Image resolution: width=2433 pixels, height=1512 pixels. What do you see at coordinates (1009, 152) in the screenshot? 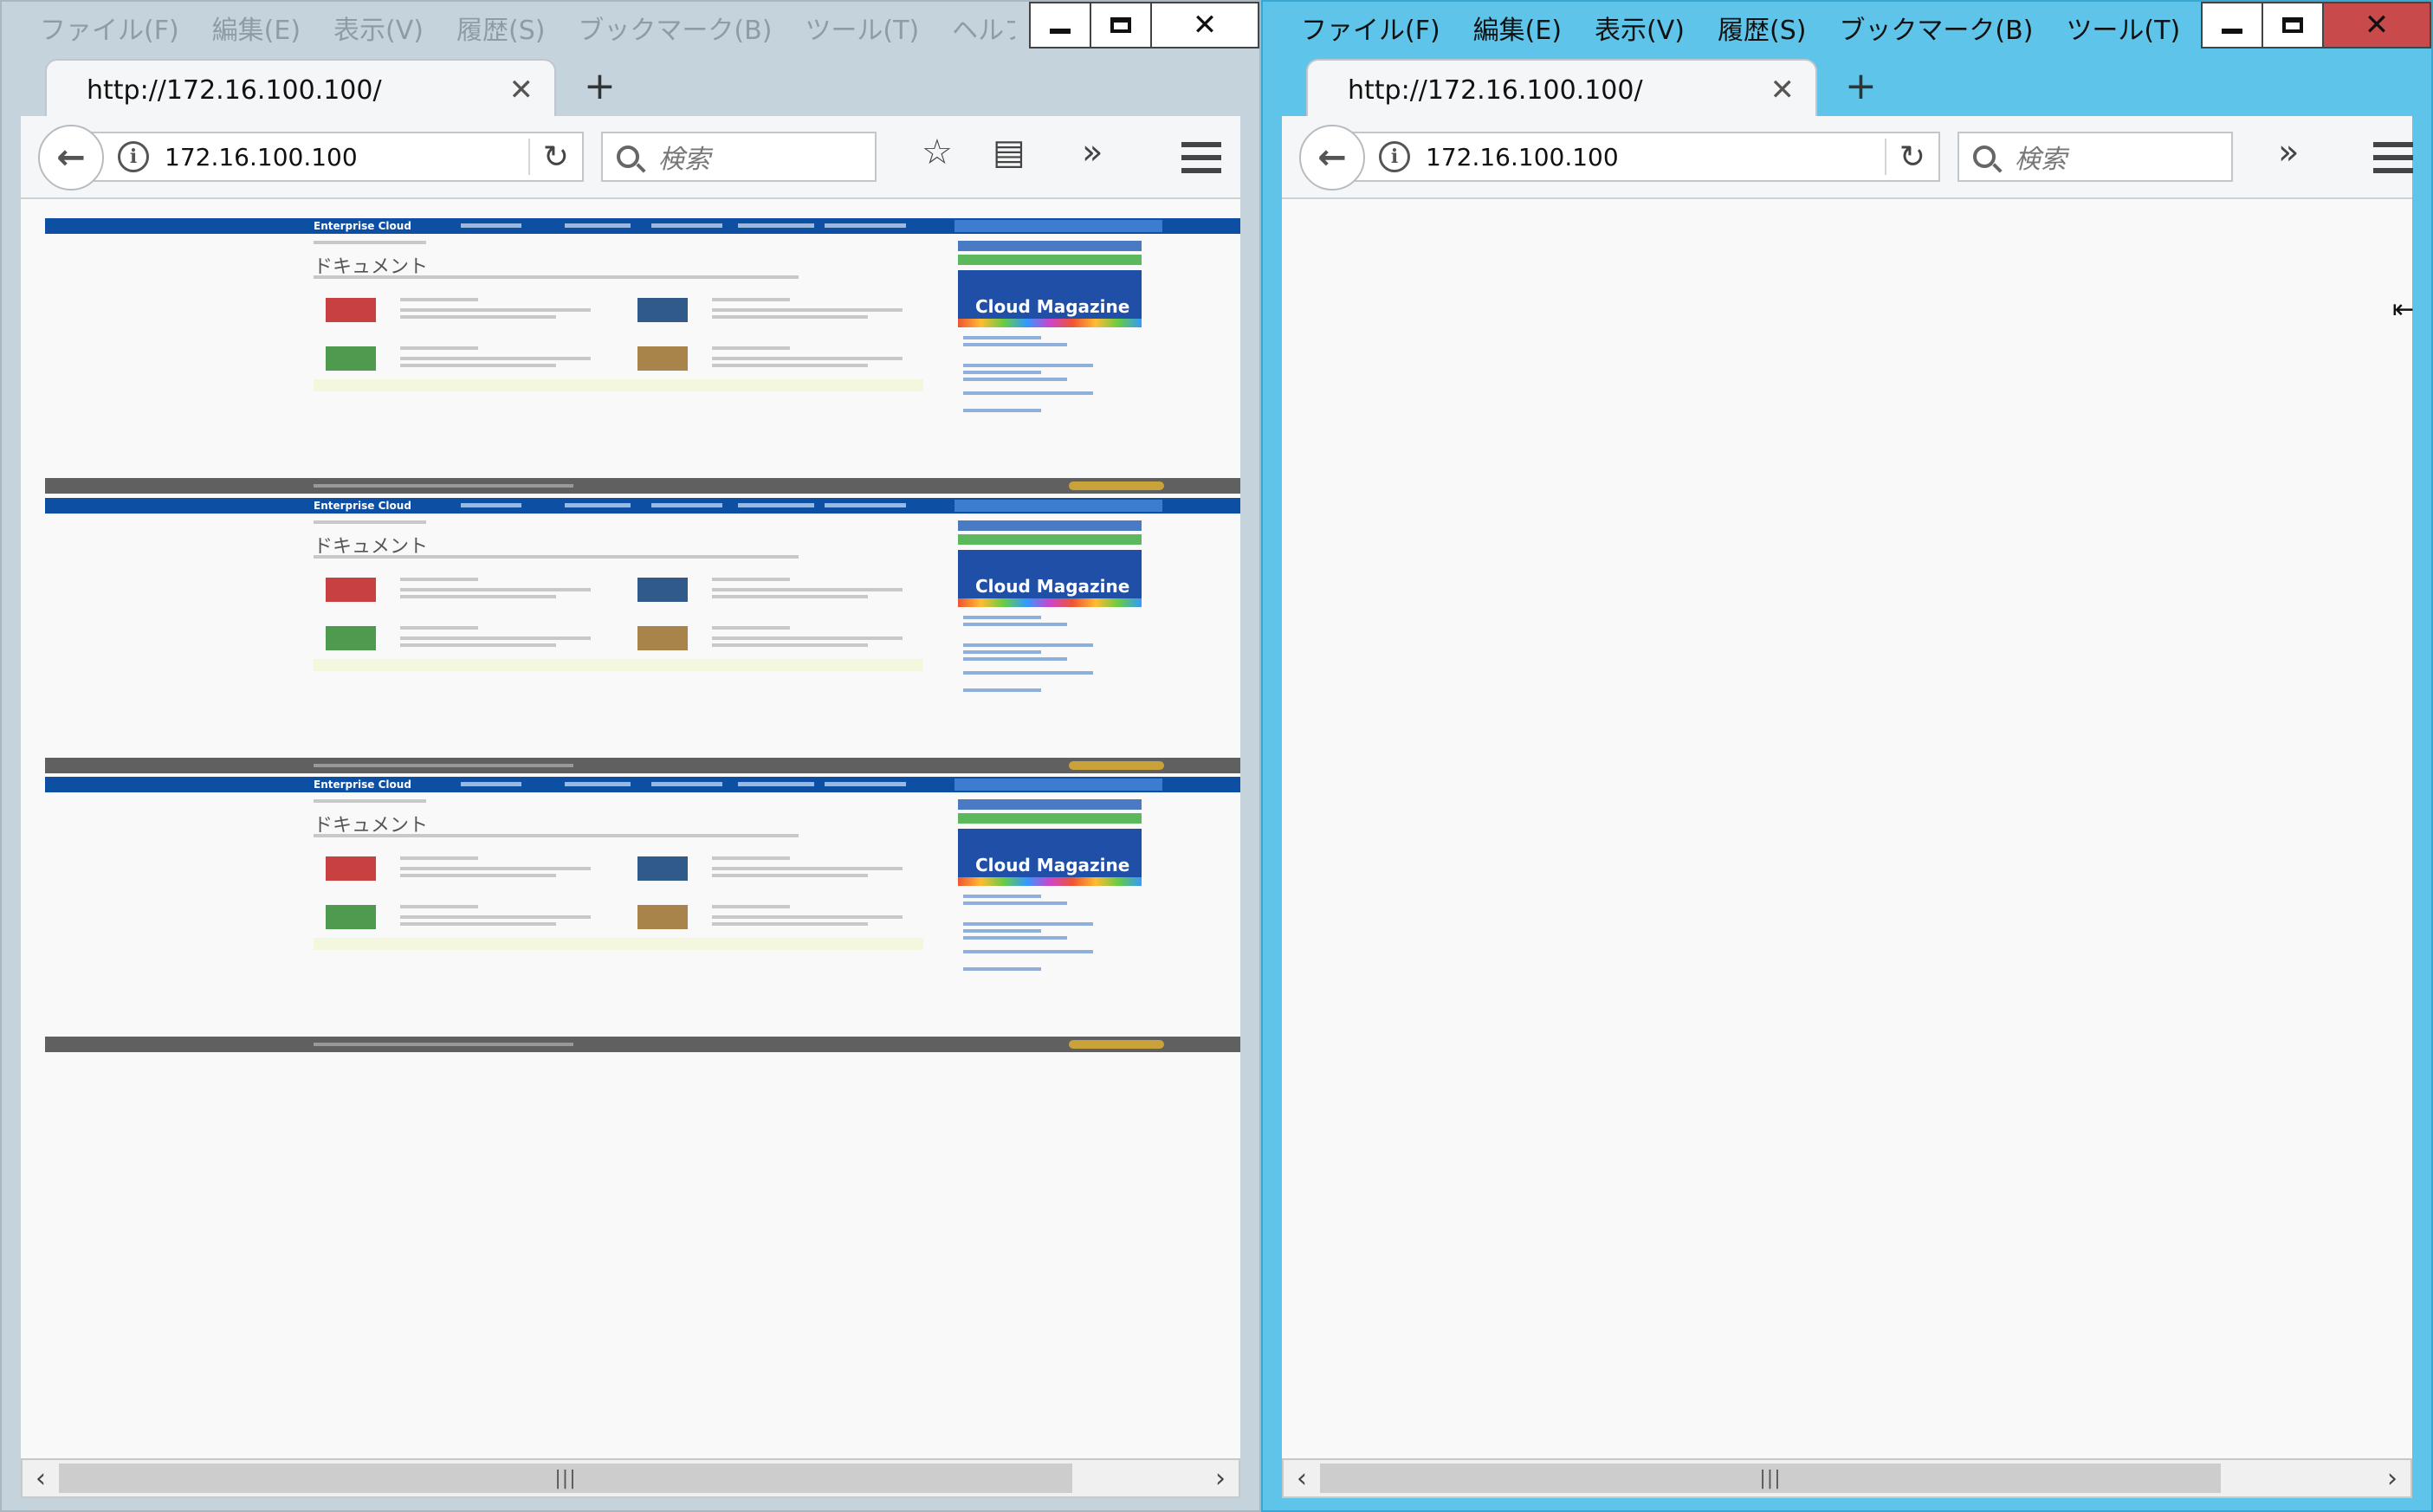
I see `library-icon: ▤` at bounding box center [1009, 152].